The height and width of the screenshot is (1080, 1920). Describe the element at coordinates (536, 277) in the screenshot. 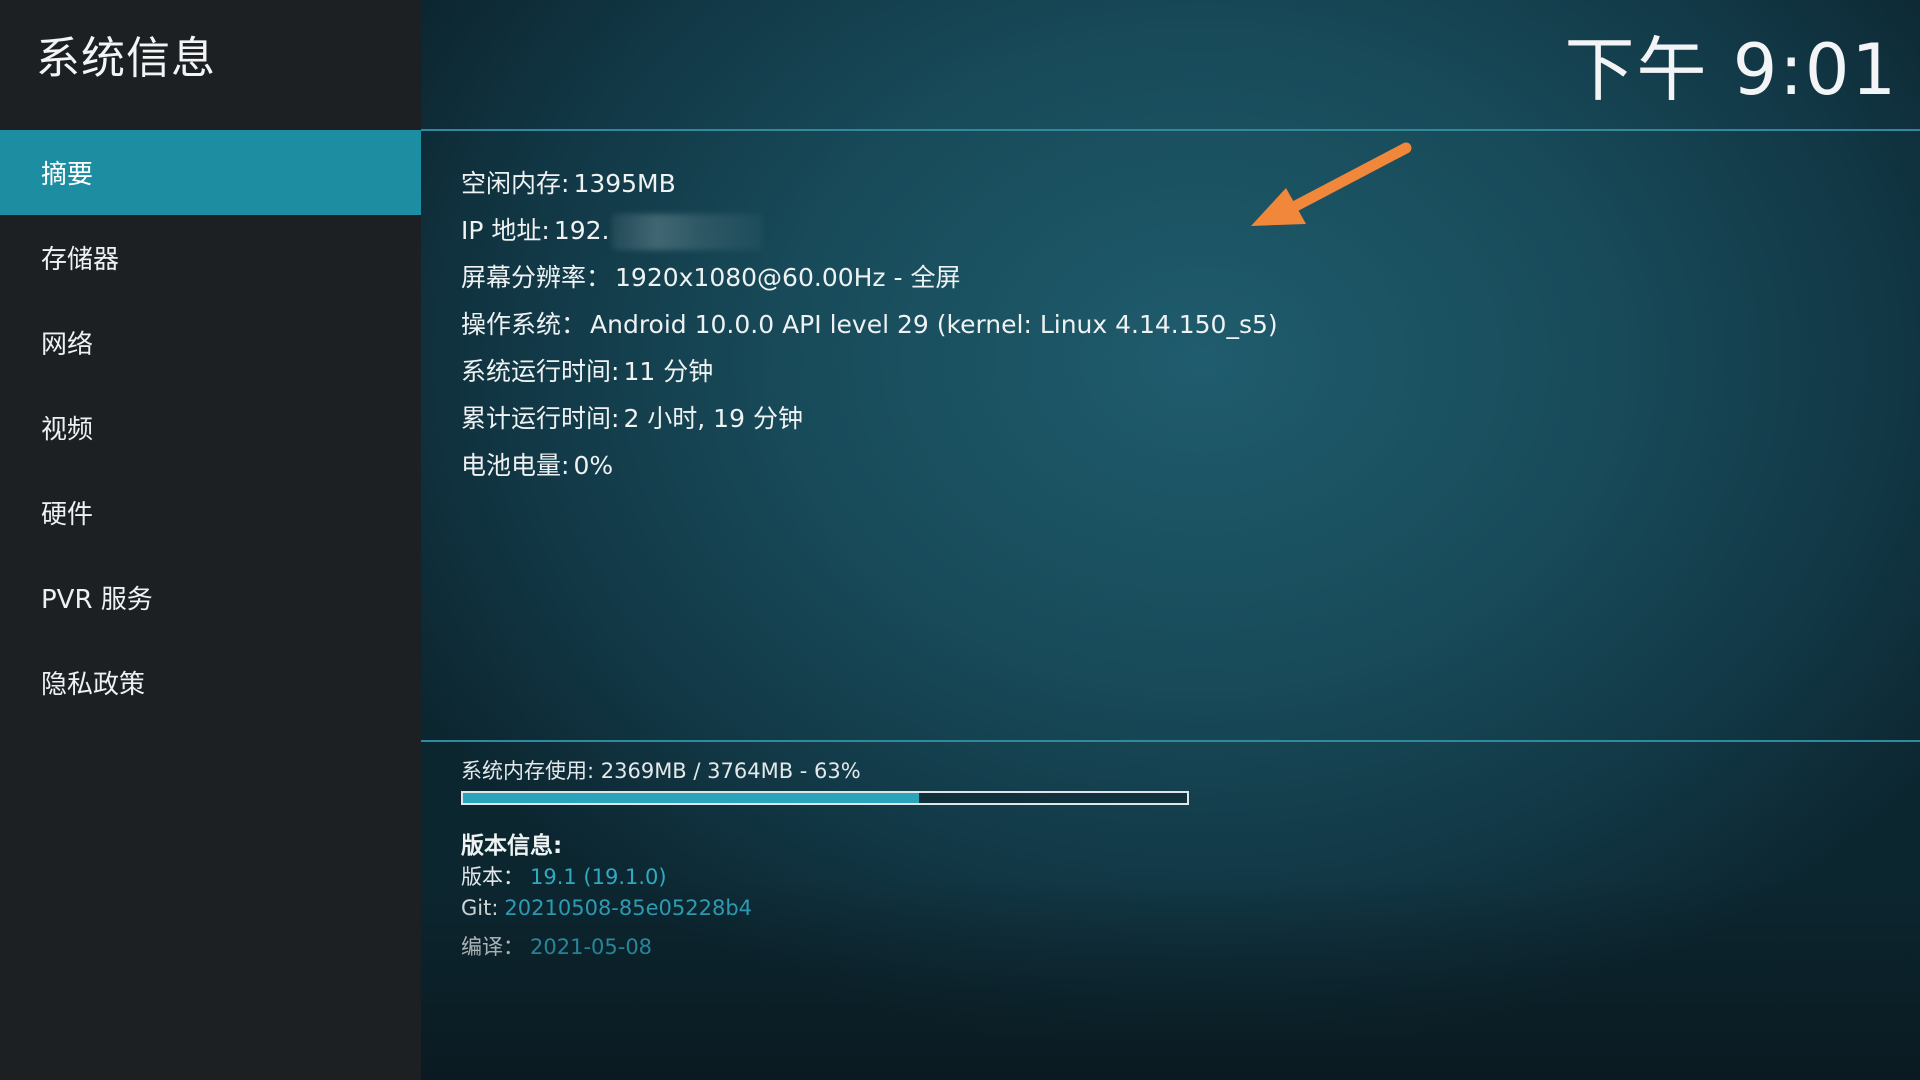

I see `info-label: 屏幕分辨率：` at that location.